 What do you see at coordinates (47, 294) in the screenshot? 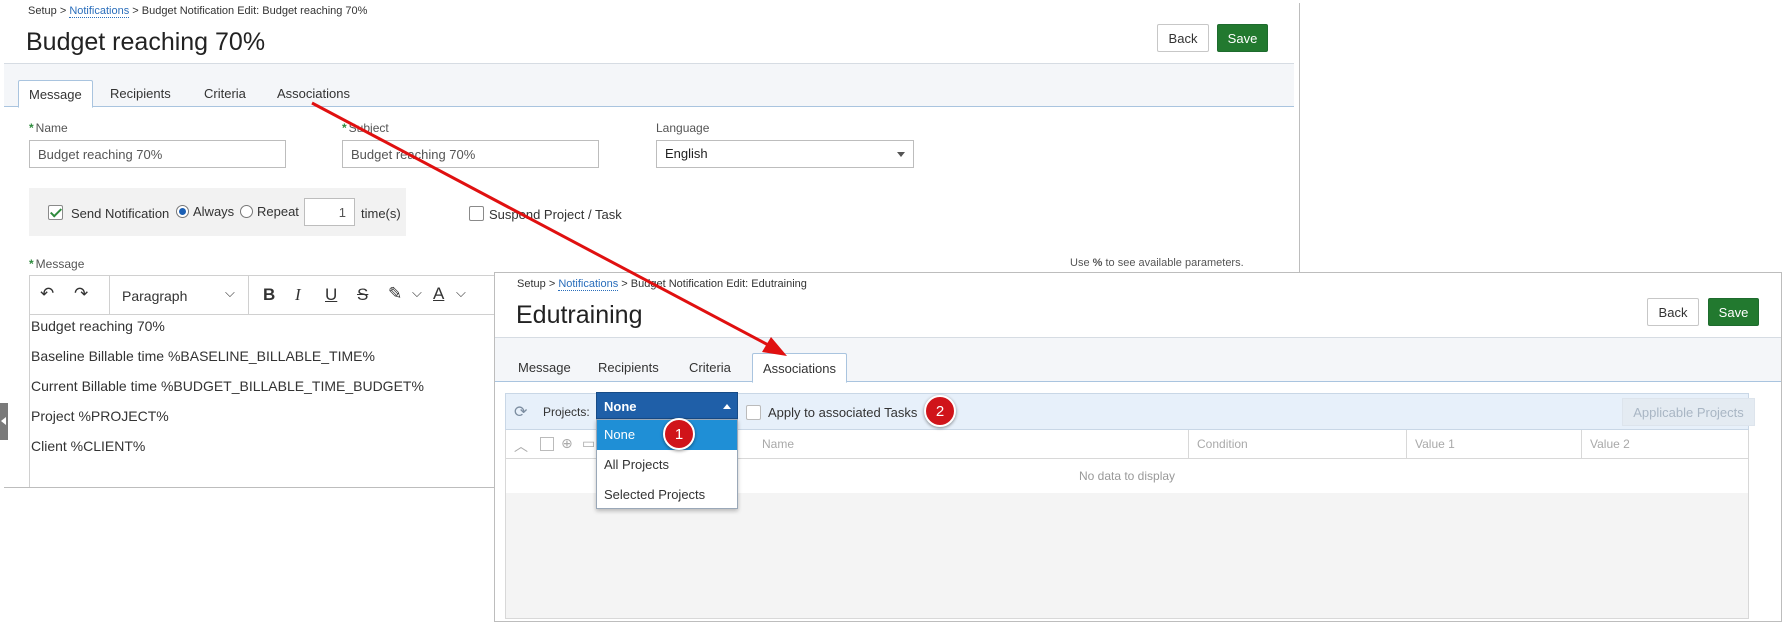
I see `undo-icon: ↶` at bounding box center [47, 294].